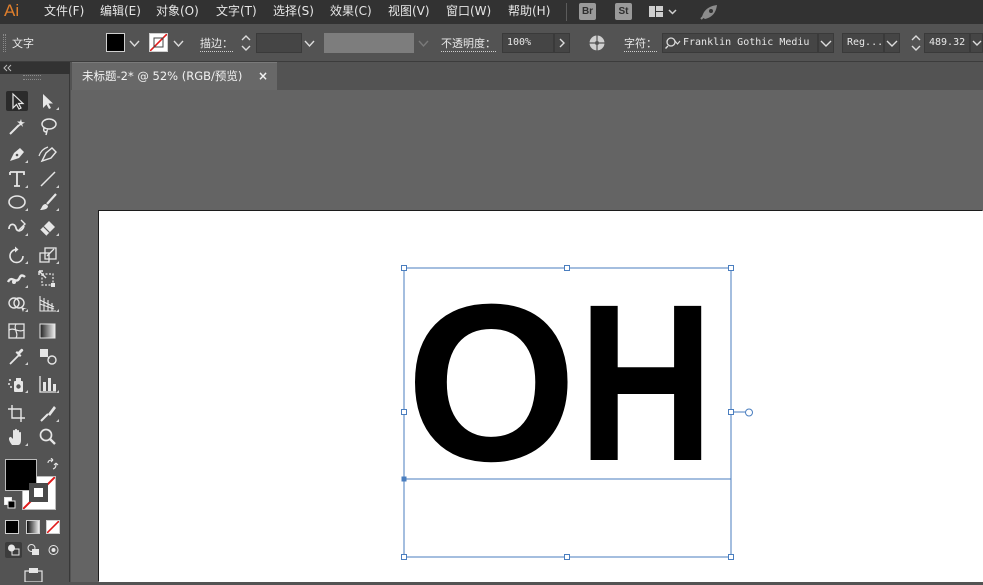 The width and height of the screenshot is (983, 585). What do you see at coordinates (17, 437) in the screenshot?
I see `hand-tool` at bounding box center [17, 437].